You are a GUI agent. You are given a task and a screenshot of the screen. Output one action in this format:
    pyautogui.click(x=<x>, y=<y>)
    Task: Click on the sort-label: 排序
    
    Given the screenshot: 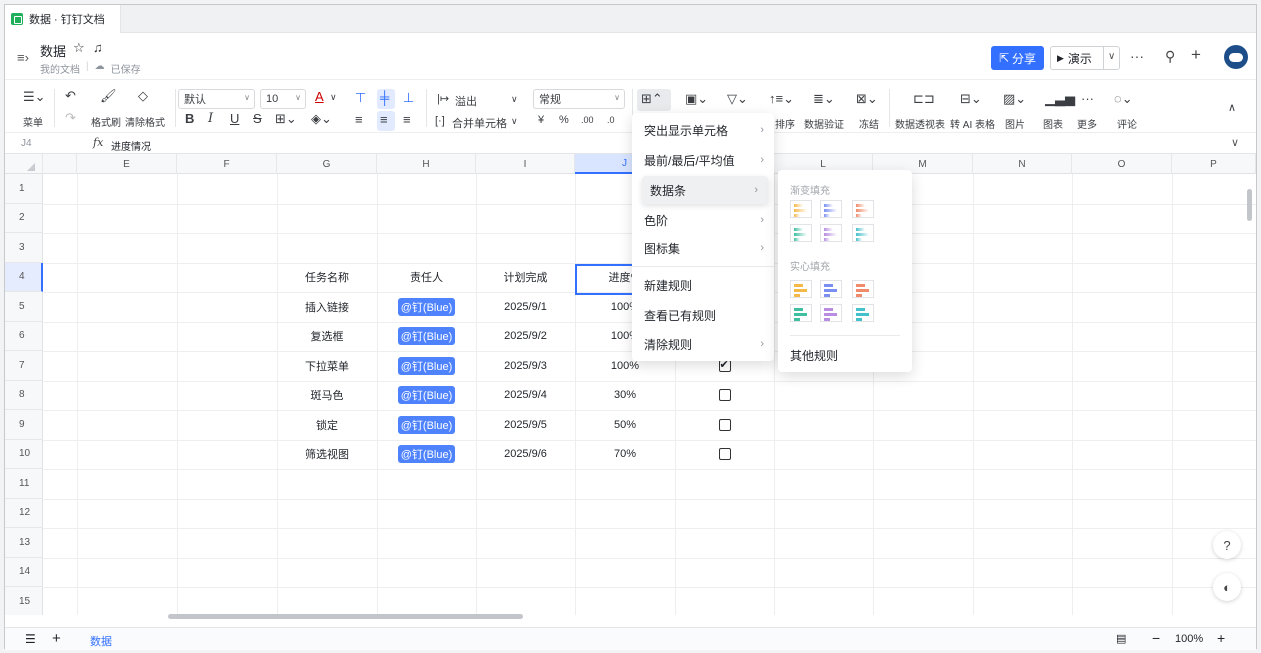 What is the action you would take?
    pyautogui.click(x=785, y=123)
    